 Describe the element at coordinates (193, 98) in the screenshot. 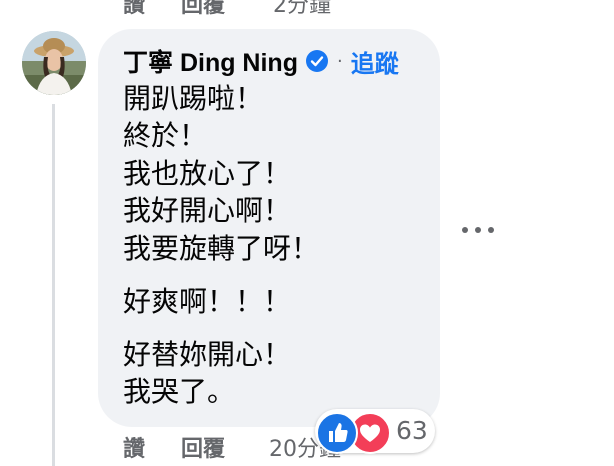

I see `comment-line: 開趴踢啦！` at that location.